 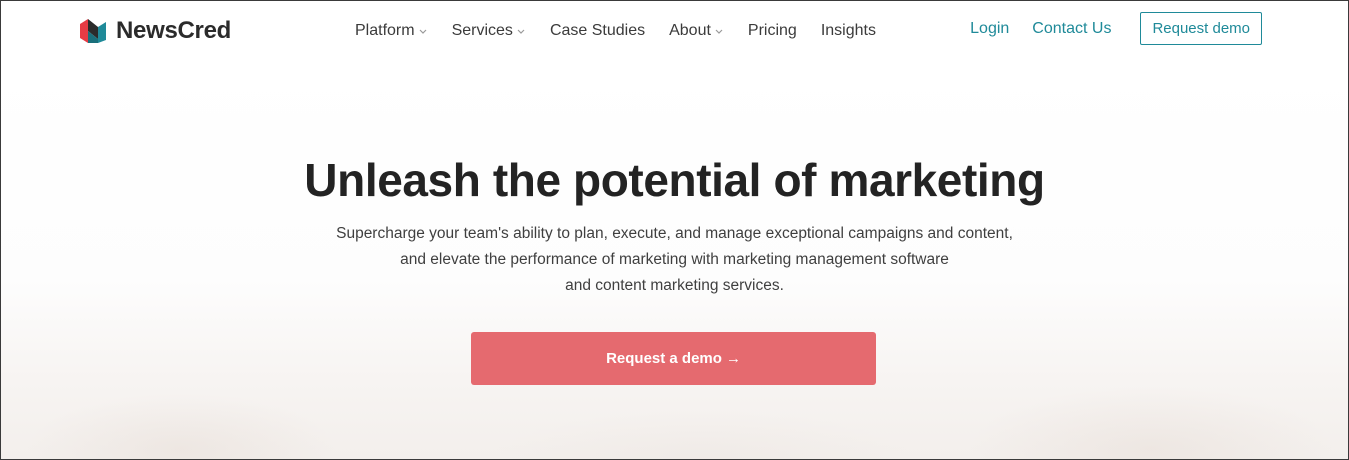 What do you see at coordinates (1116, 28) in the screenshot?
I see `header-actions: Login Contact Us Request demo` at bounding box center [1116, 28].